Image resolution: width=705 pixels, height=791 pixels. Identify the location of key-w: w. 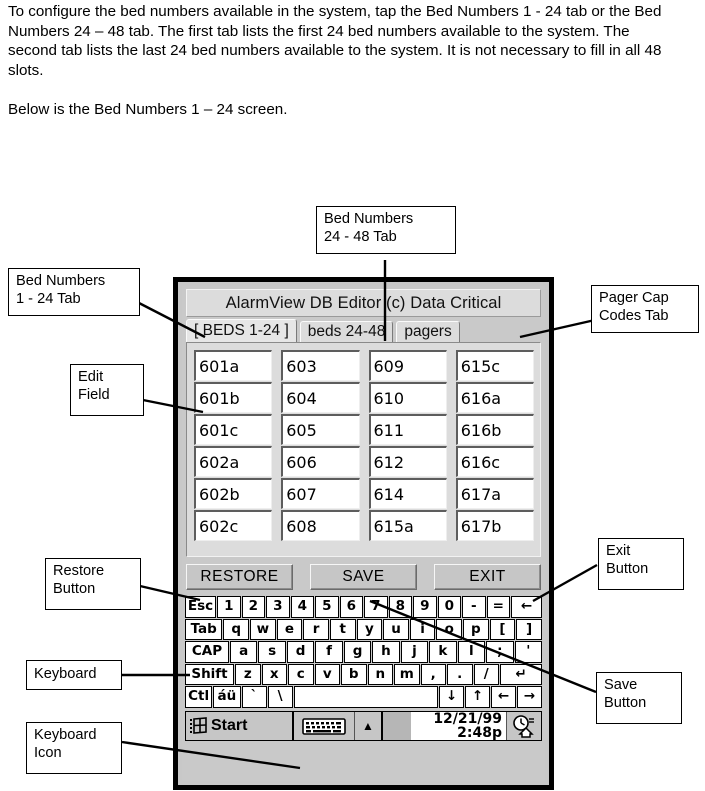
(263, 629).